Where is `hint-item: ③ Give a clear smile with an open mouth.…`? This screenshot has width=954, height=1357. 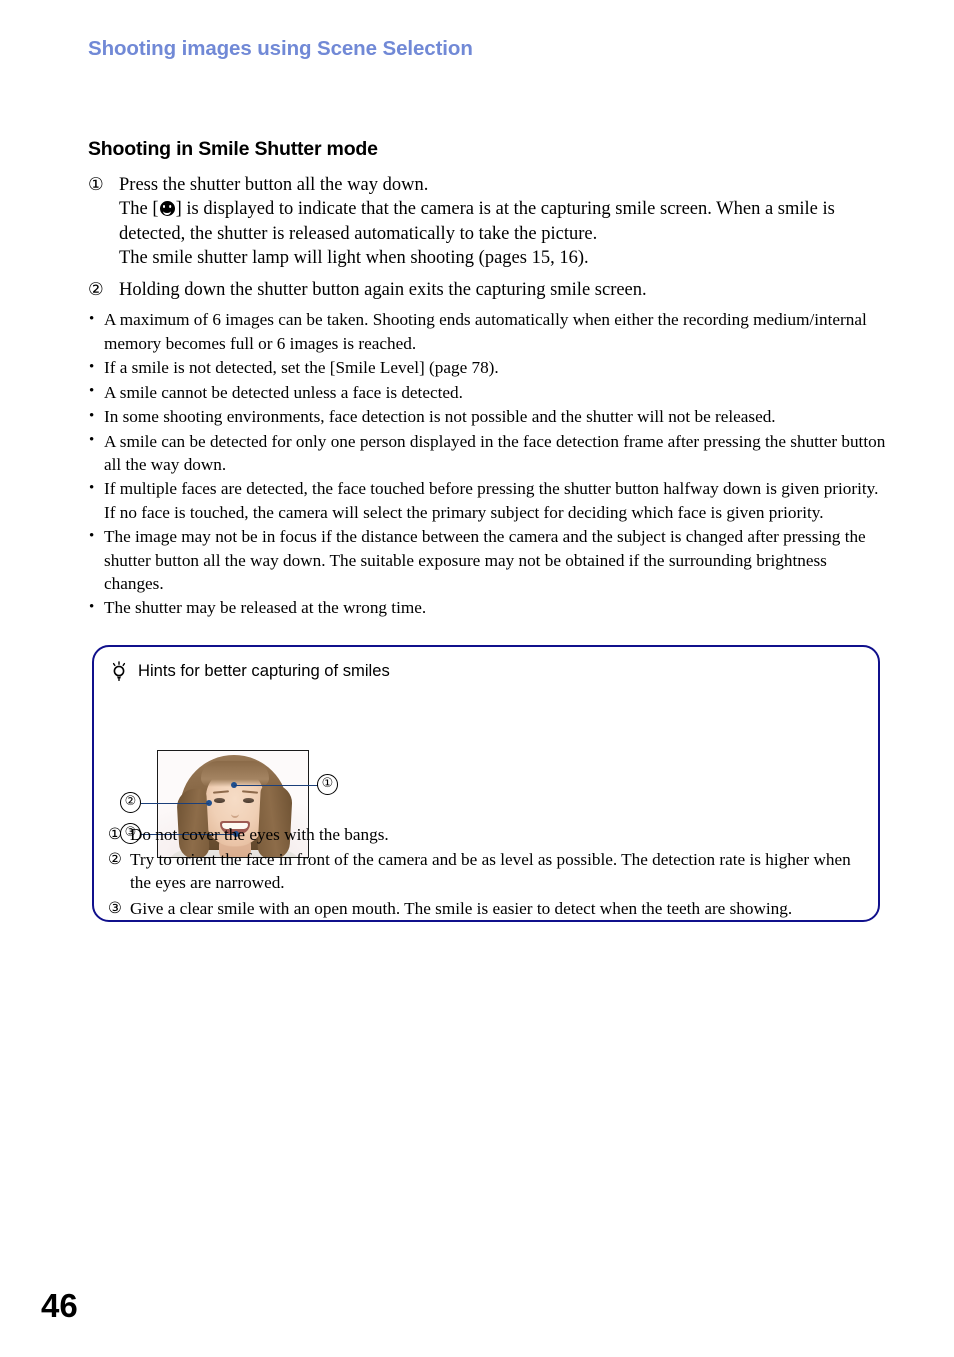
hint-item: ③ Give a clear smile with an open mouth.… is located at coordinates (484, 908).